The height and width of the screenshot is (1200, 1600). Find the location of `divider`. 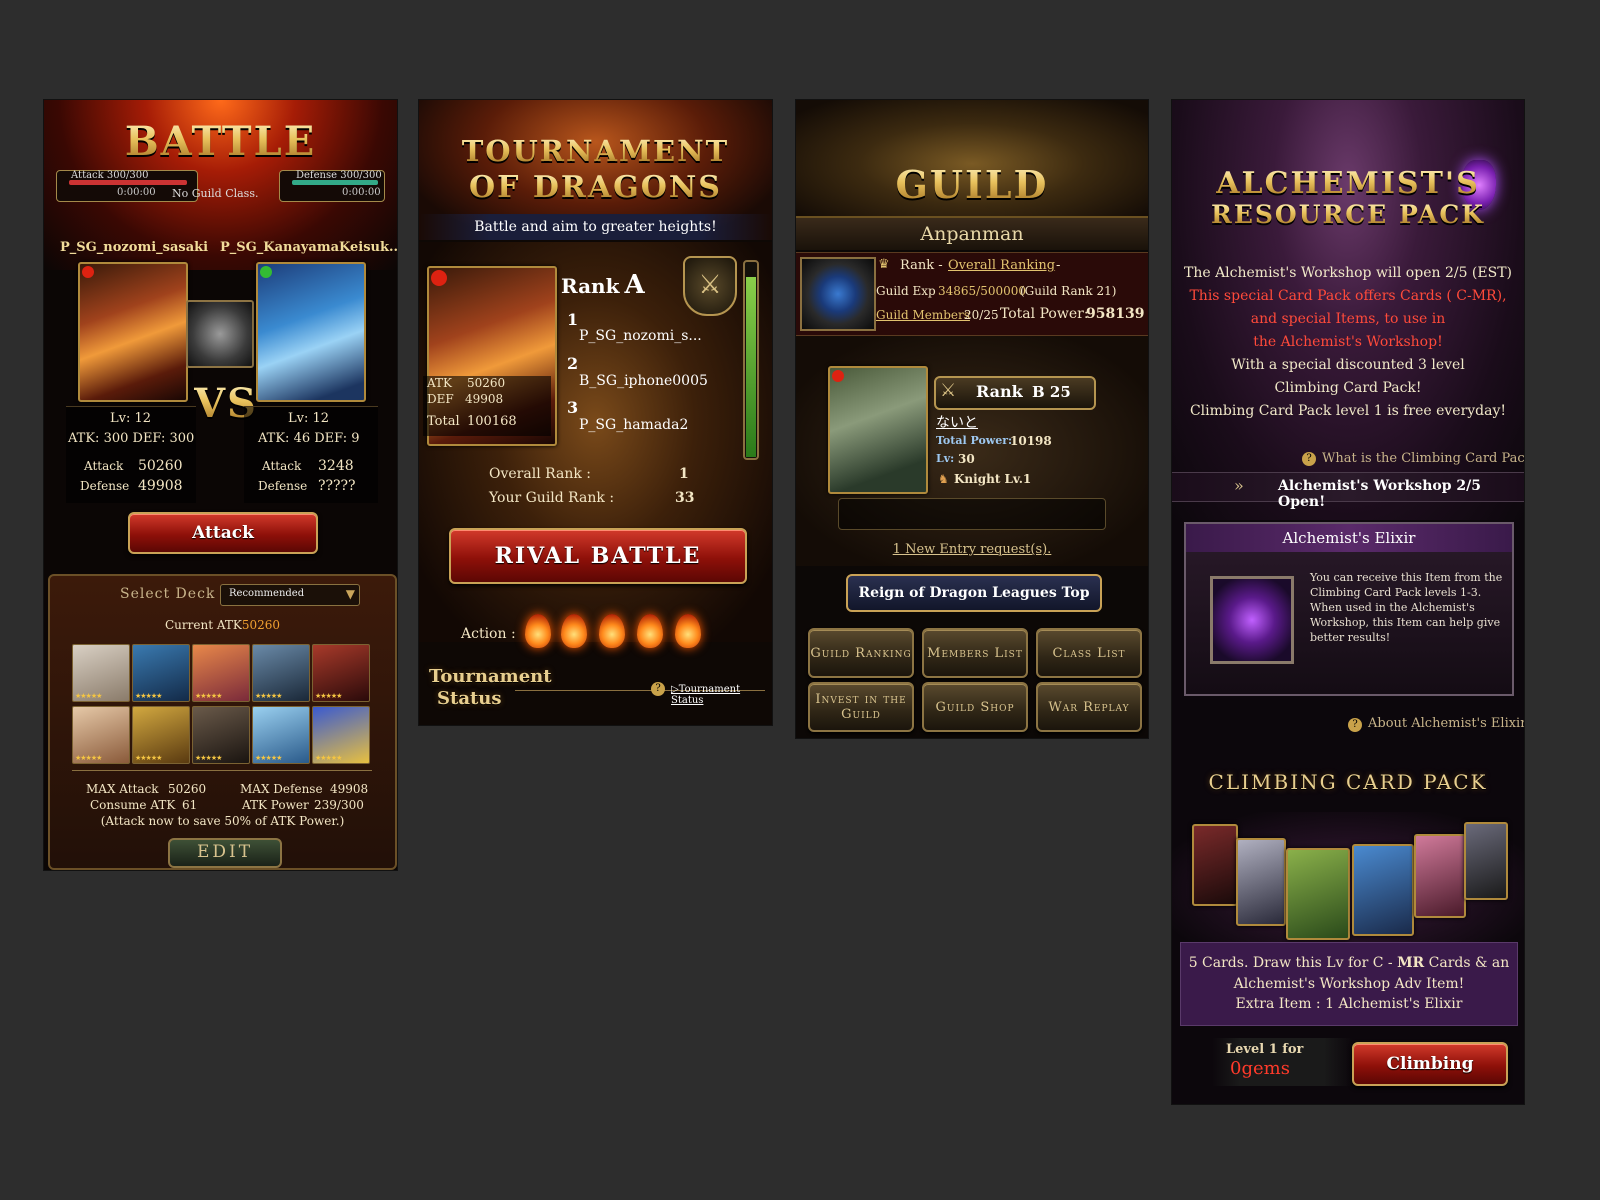

divider is located at coordinates (222, 770).